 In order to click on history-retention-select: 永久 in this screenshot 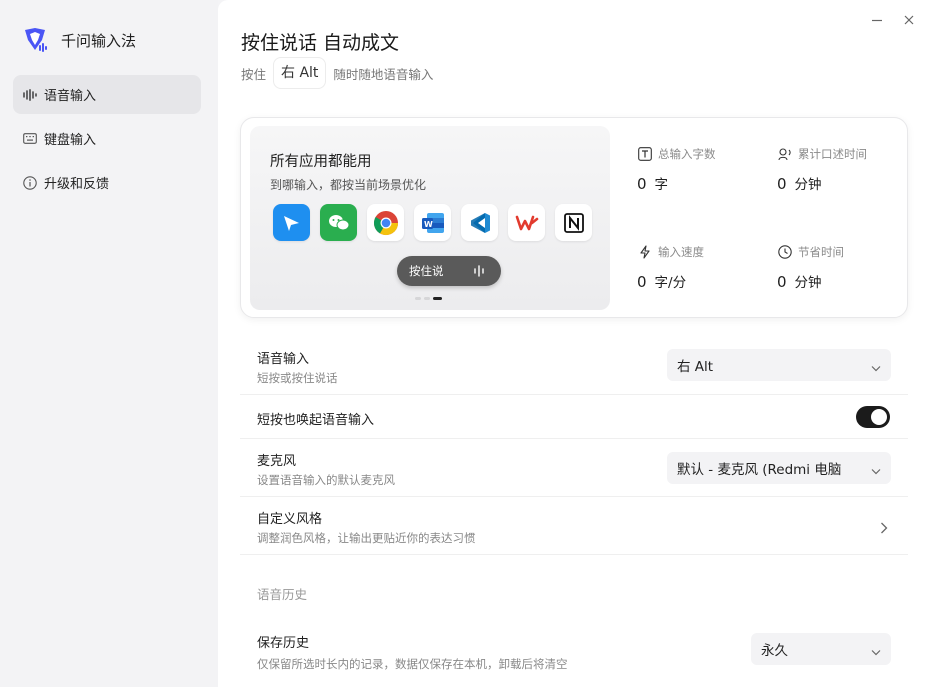, I will do `click(821, 649)`.